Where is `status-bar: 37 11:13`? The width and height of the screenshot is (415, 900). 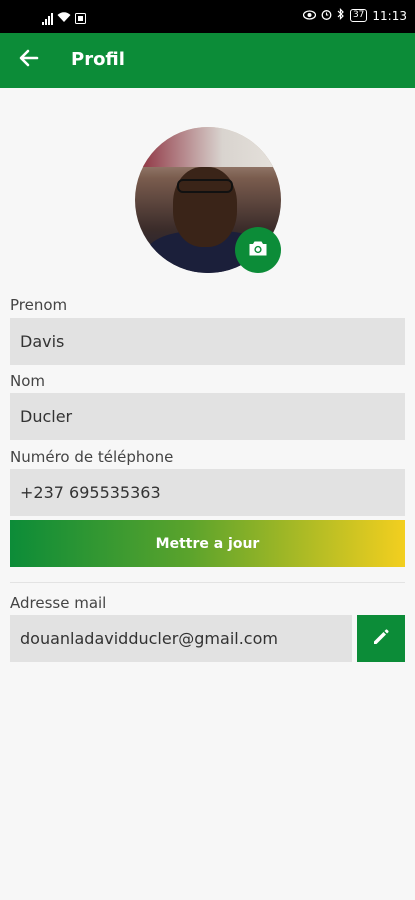 status-bar: 37 11:13 is located at coordinates (207, 16).